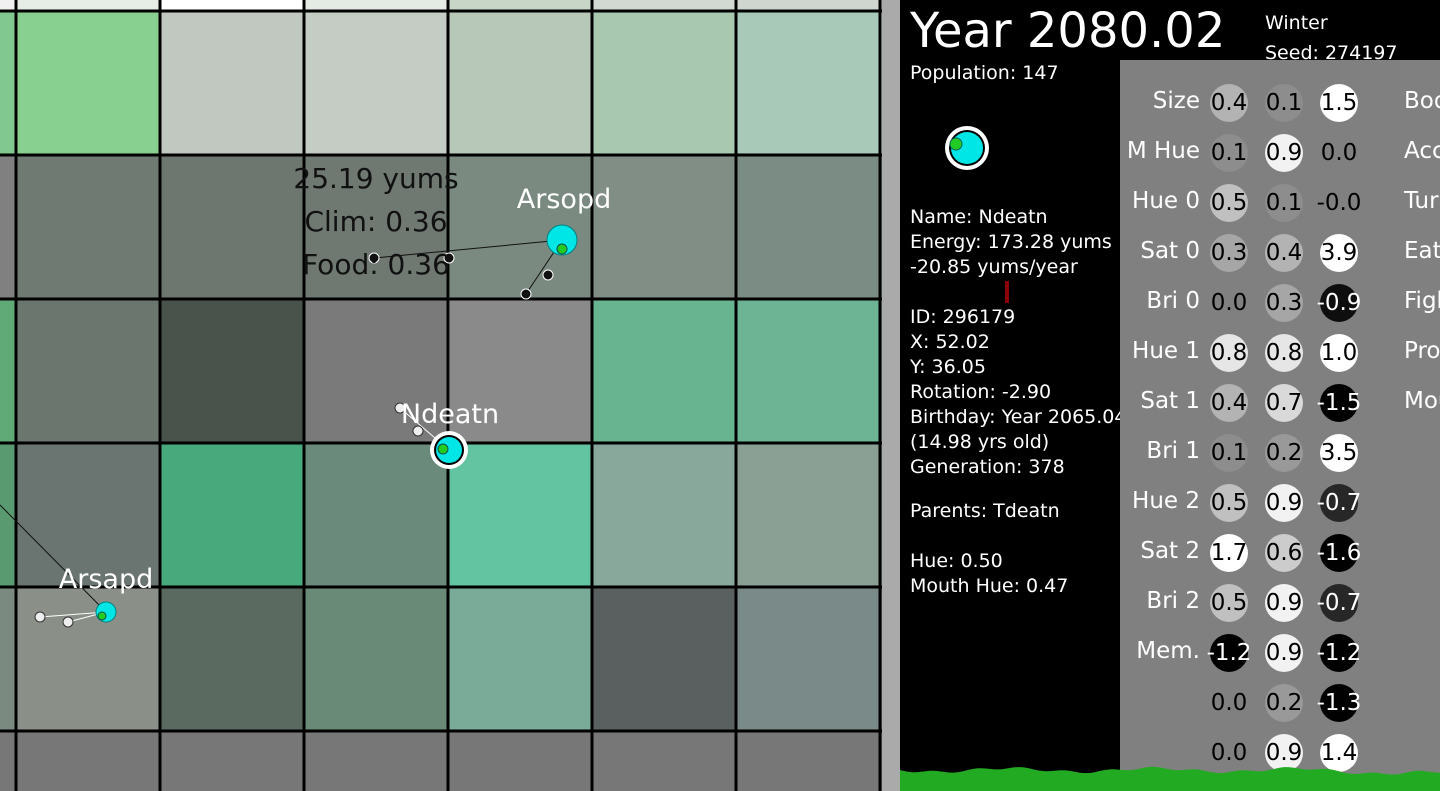 This screenshot has height=791, width=1440. Describe the element at coordinates (1284, 453) in the screenshot. I see `neuron-value: 0.2` at that location.